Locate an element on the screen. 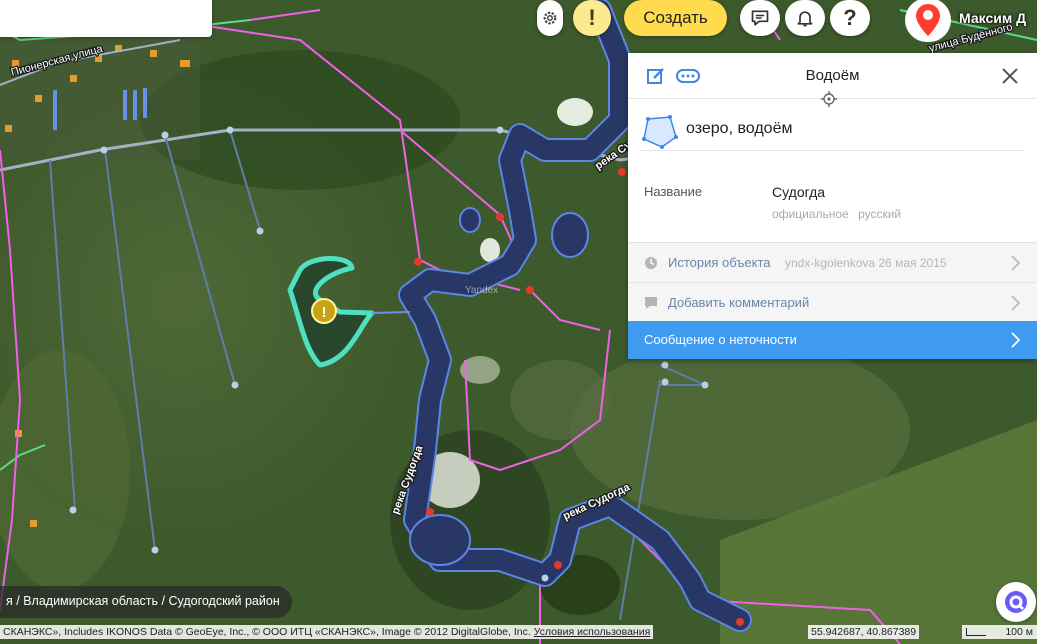 The width and height of the screenshot is (1037, 644). add-comment-row: Добавить комментарий is located at coordinates (832, 302).